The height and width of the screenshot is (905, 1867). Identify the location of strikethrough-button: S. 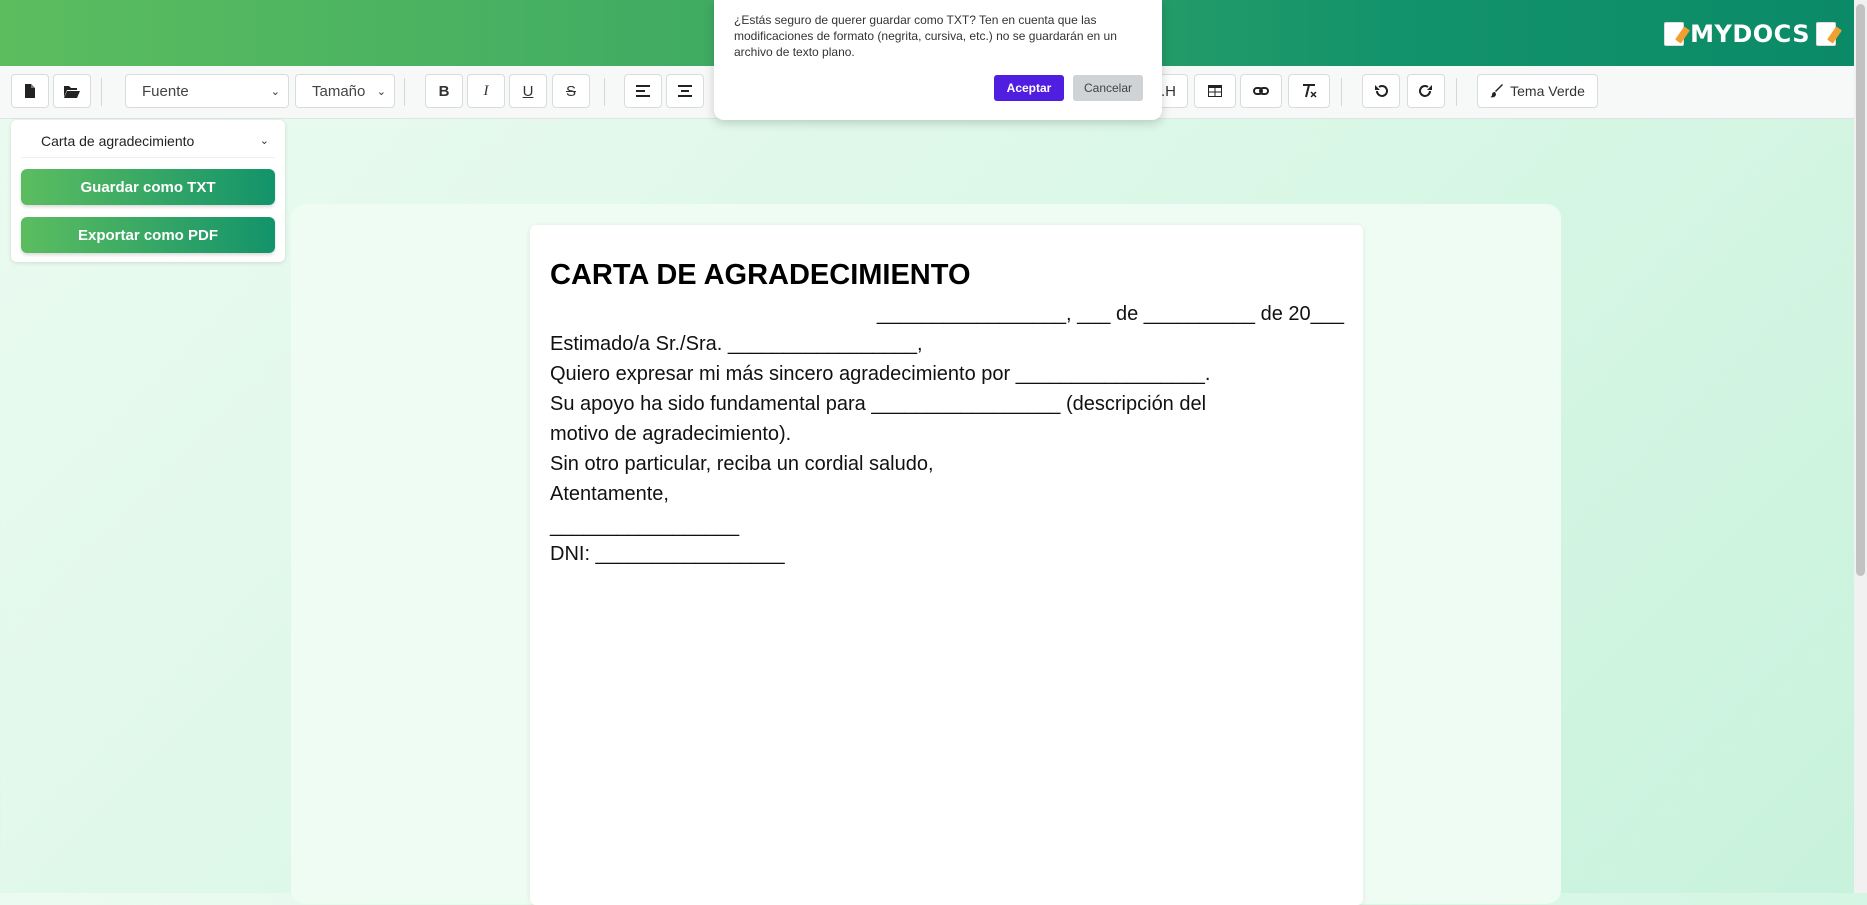
(571, 91).